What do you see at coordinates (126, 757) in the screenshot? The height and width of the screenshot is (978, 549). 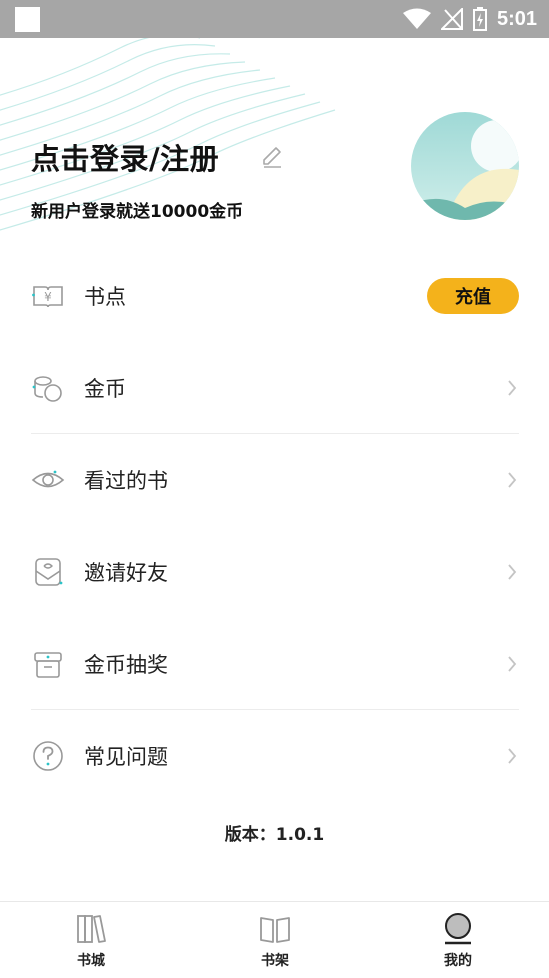 I see `menu-label-faq: 常见问题` at bounding box center [126, 757].